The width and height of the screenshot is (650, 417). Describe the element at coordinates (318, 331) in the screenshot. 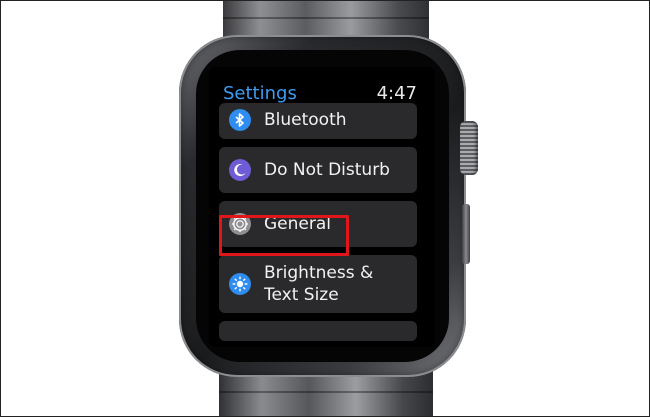

I see `list-item-next` at that location.